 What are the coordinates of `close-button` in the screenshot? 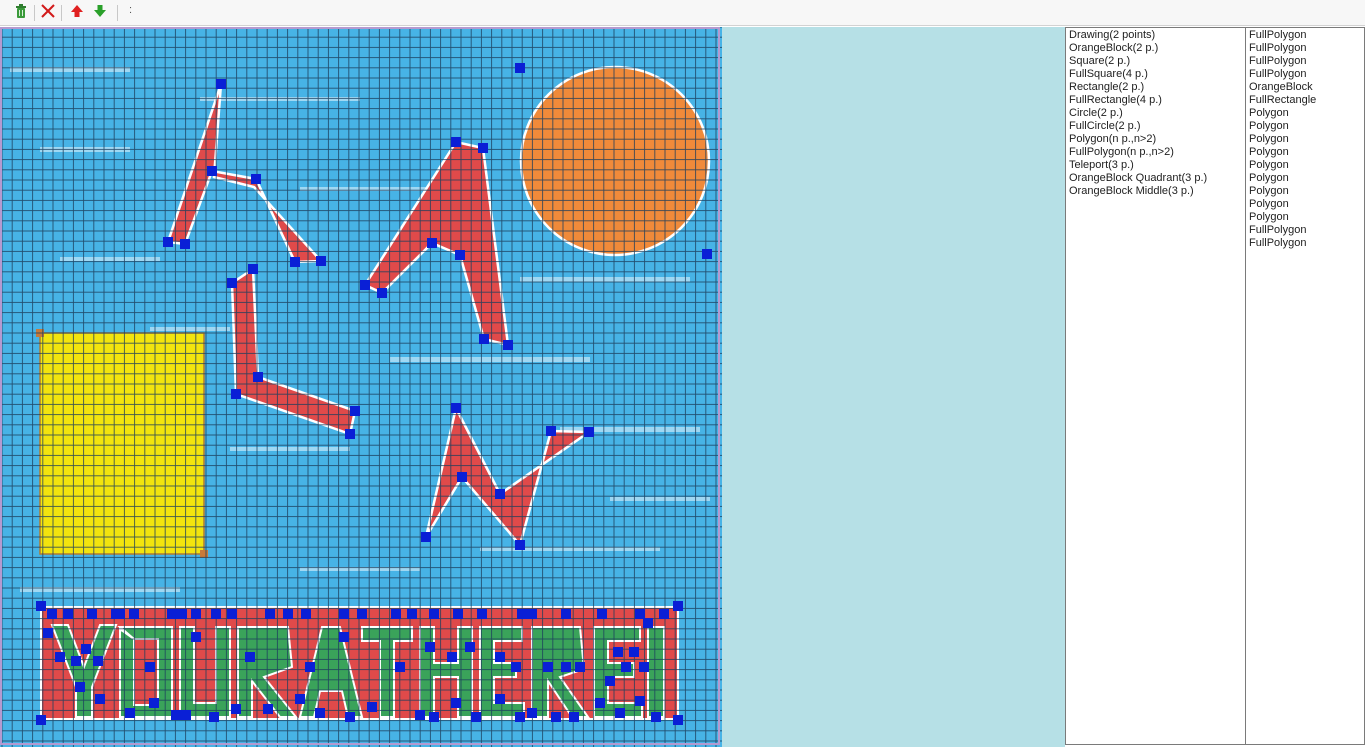 It's located at (48, 13).